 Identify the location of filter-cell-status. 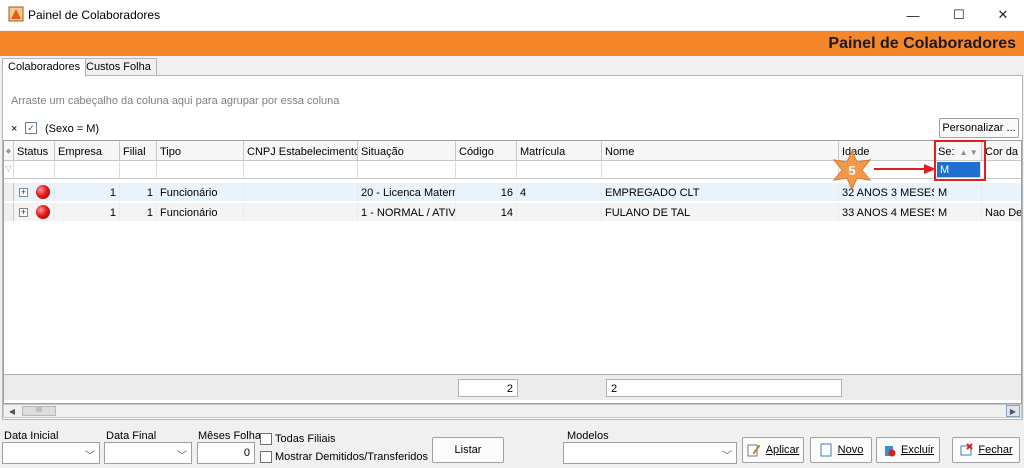
(34, 170).